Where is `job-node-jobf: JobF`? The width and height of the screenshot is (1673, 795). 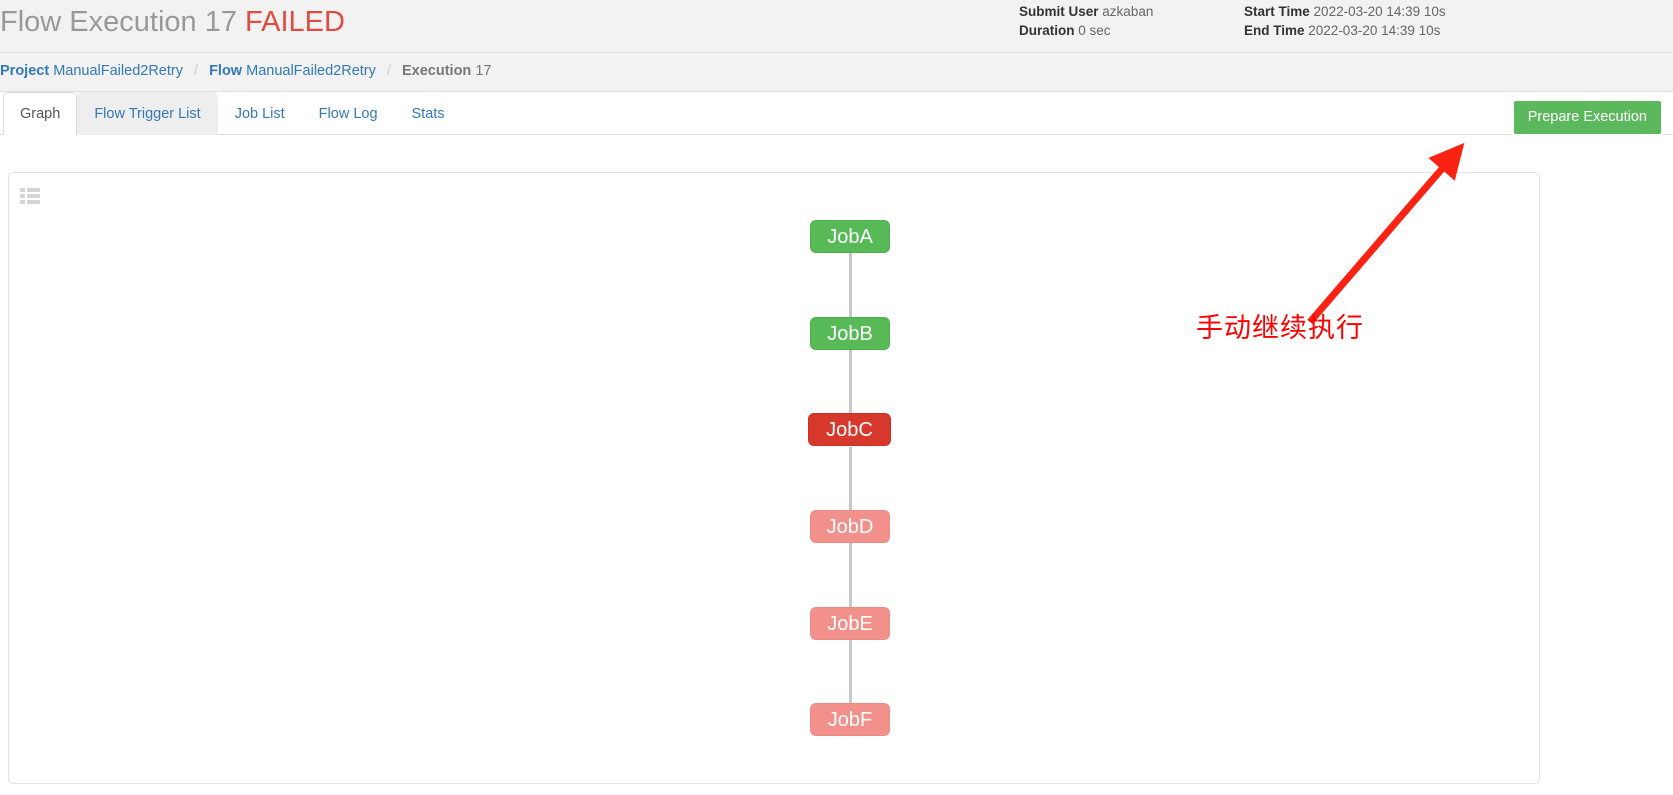
job-node-jobf: JobF is located at coordinates (850, 719).